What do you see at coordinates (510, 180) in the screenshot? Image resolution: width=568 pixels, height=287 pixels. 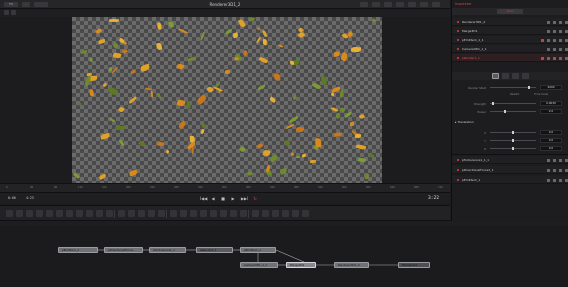 I see `inspector-tool-pemitter-lower: pEmitter1_1` at bounding box center [510, 180].